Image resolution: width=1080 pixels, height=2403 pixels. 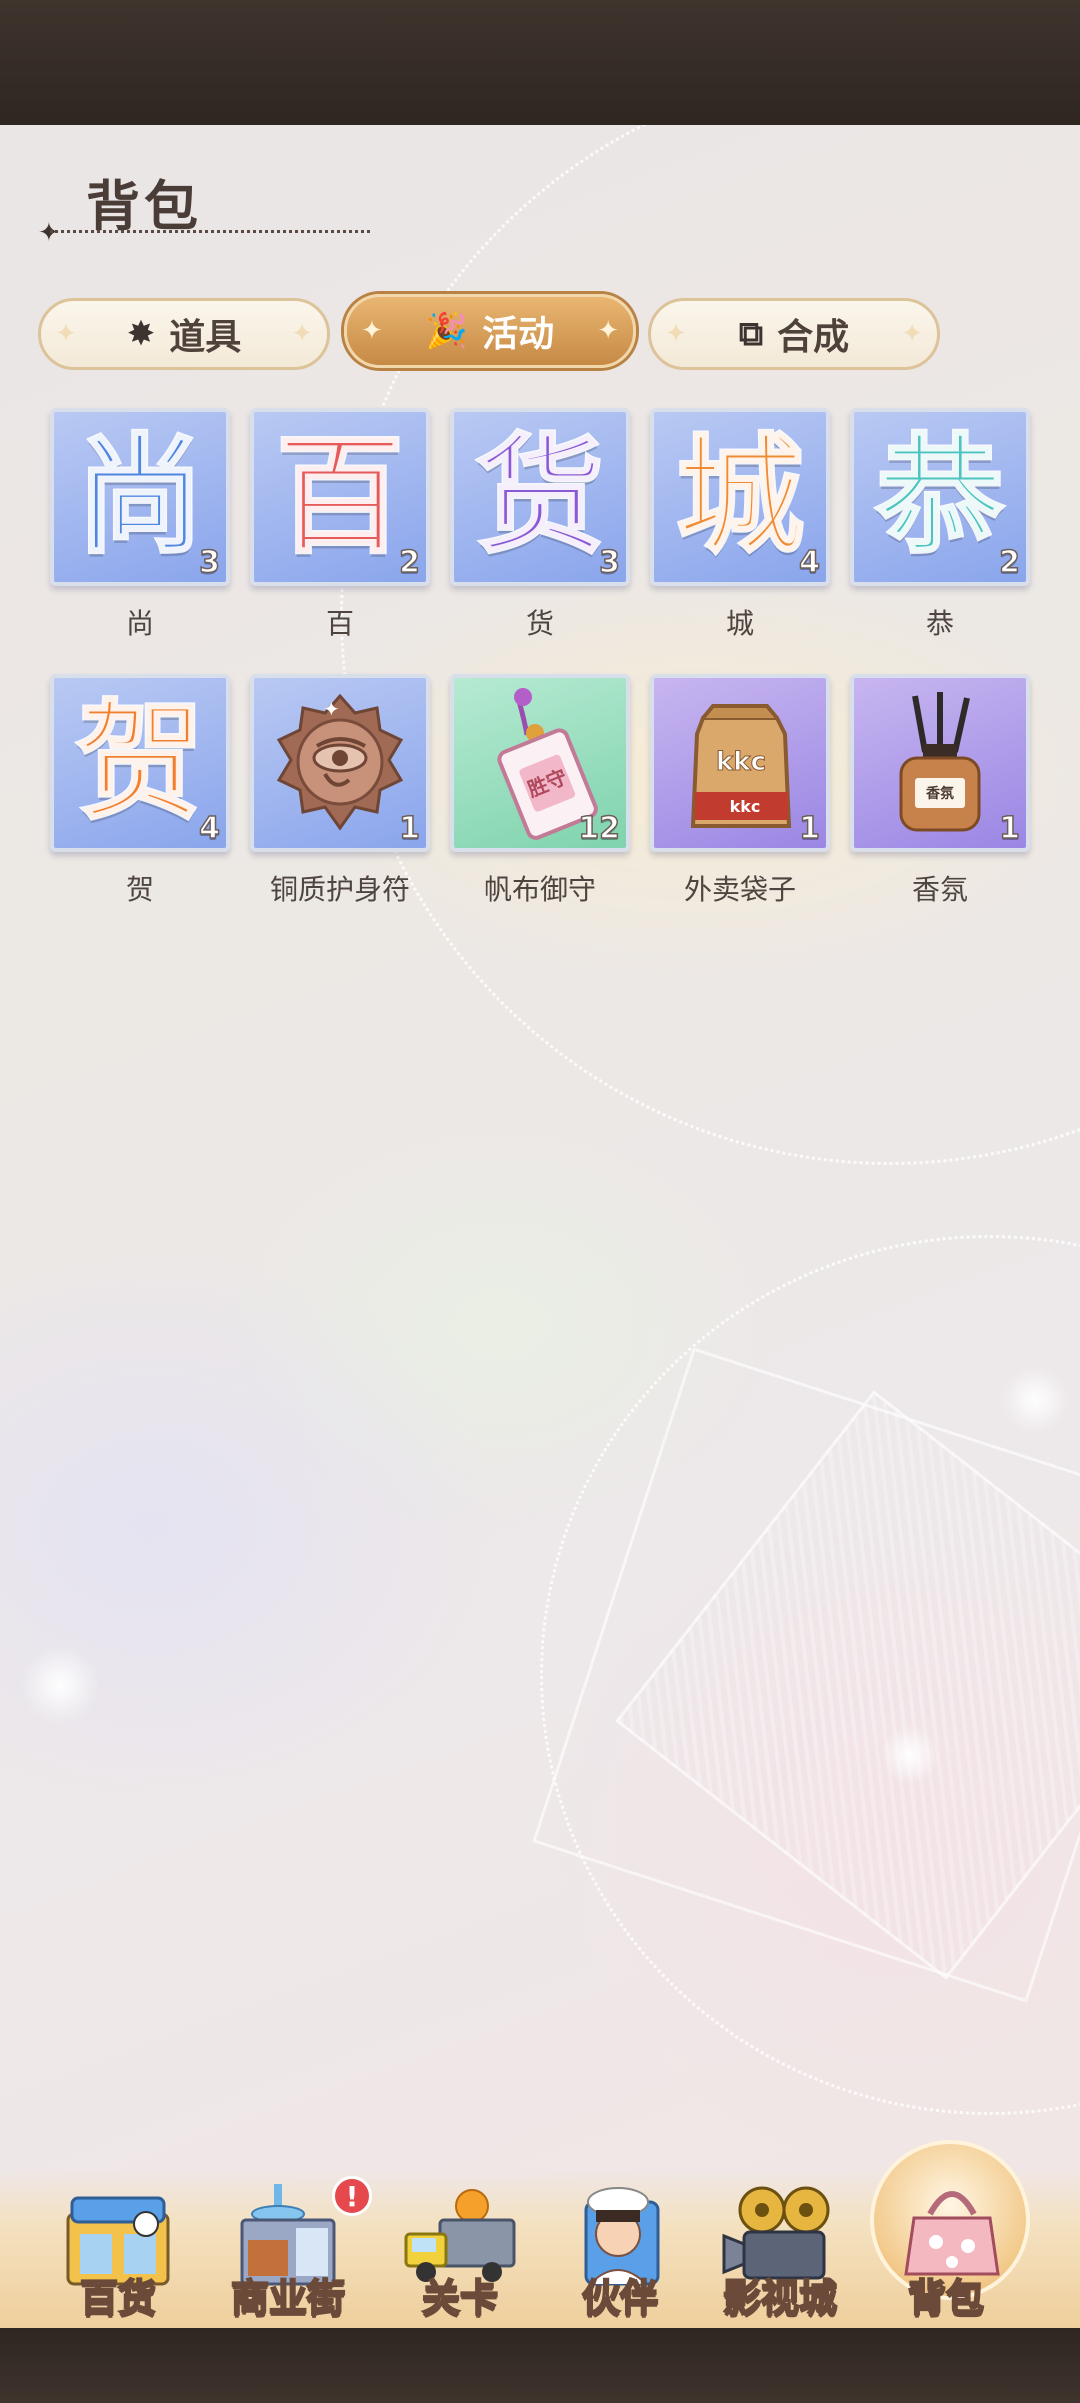 What do you see at coordinates (780, 2298) in the screenshot?
I see `nav-label: 影视城` at bounding box center [780, 2298].